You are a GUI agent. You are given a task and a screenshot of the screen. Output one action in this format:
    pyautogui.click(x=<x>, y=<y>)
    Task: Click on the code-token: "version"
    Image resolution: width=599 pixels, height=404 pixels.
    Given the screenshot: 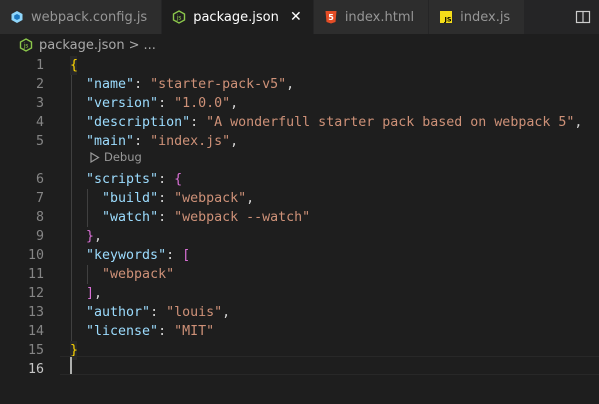 What is the action you would take?
    pyautogui.click(x=122, y=103)
    